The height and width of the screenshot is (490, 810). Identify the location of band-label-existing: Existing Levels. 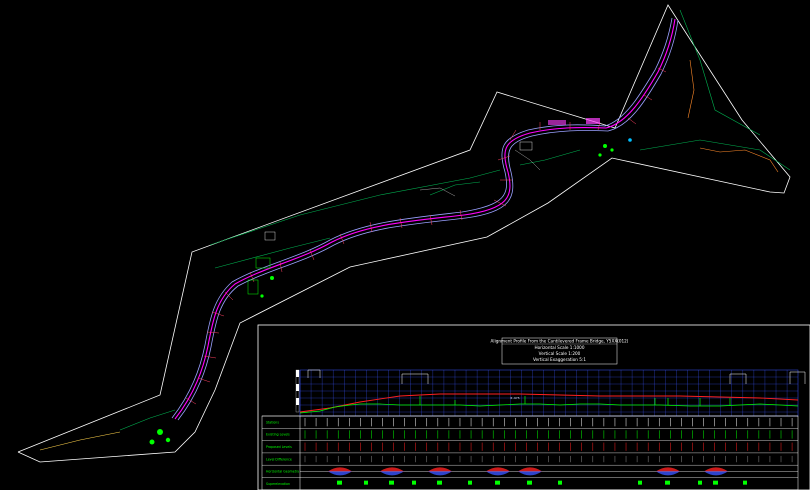
(278, 435).